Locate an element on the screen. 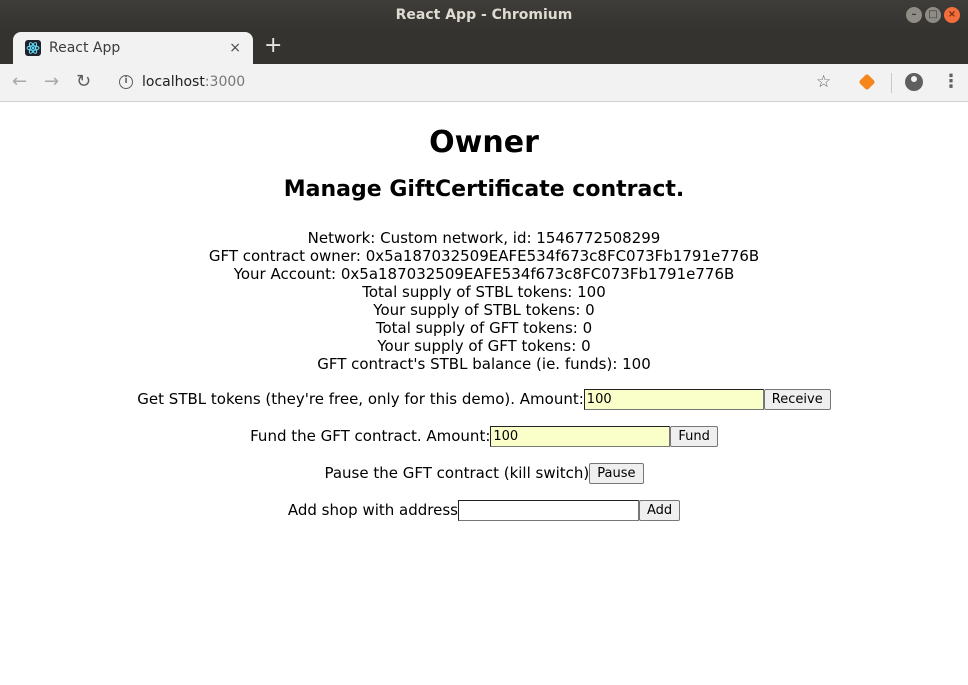 The image size is (968, 685). bookmark-star-icon: ☆ is located at coordinates (823, 82).